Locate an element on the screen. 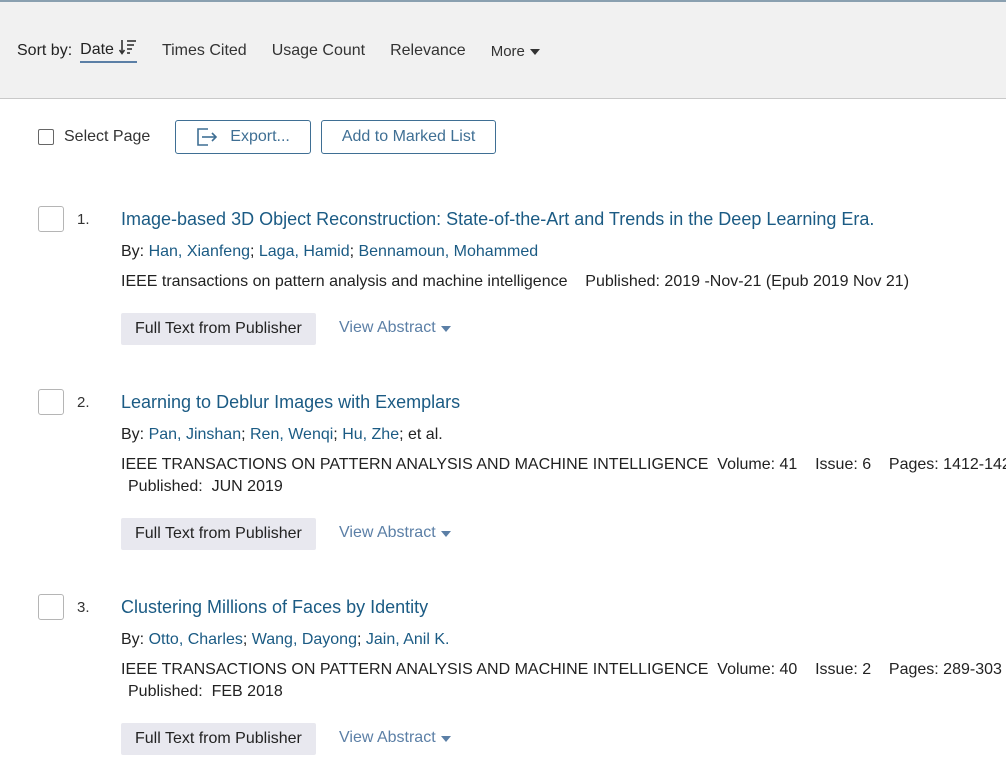 The width and height of the screenshot is (1006, 769). published-line: Published: FEB 2018 is located at coordinates (205, 691).